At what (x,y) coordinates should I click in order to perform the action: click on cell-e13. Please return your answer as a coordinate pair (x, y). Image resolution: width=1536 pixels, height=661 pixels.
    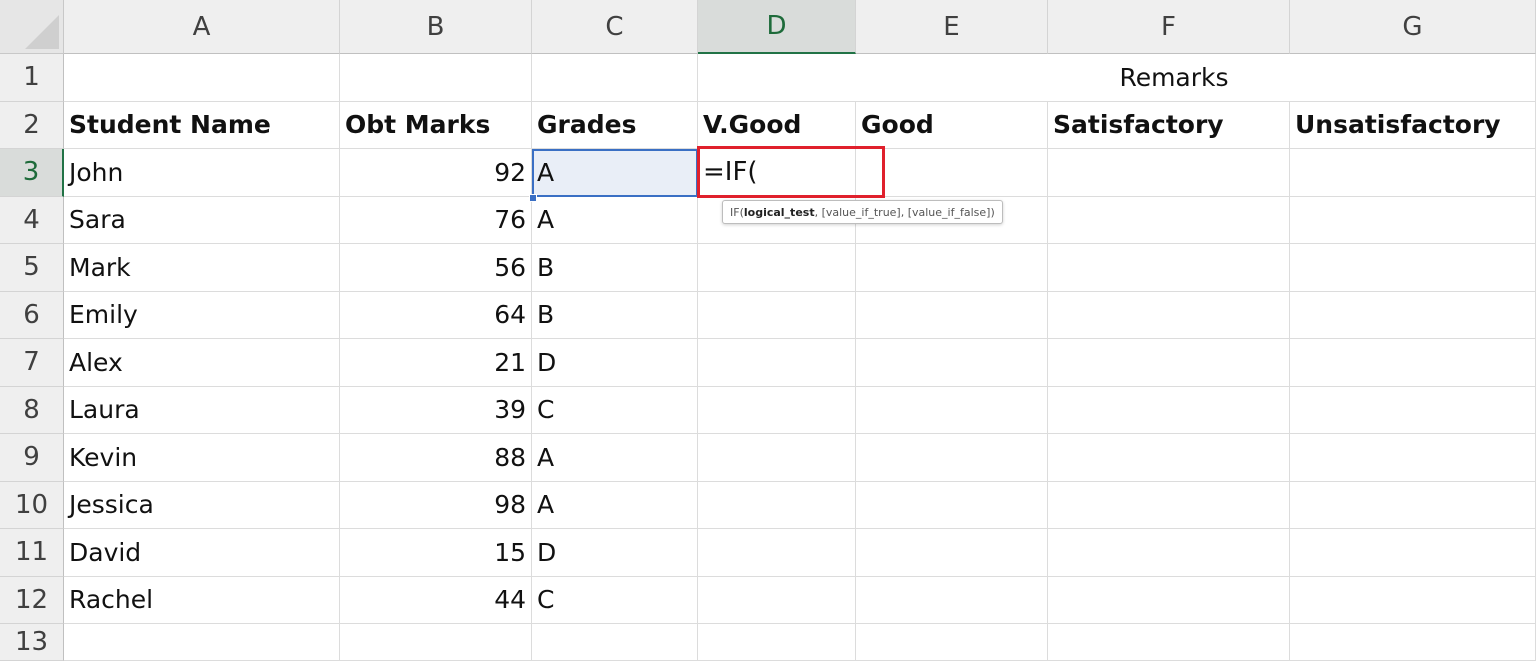
    Looking at the image, I should click on (952, 642).